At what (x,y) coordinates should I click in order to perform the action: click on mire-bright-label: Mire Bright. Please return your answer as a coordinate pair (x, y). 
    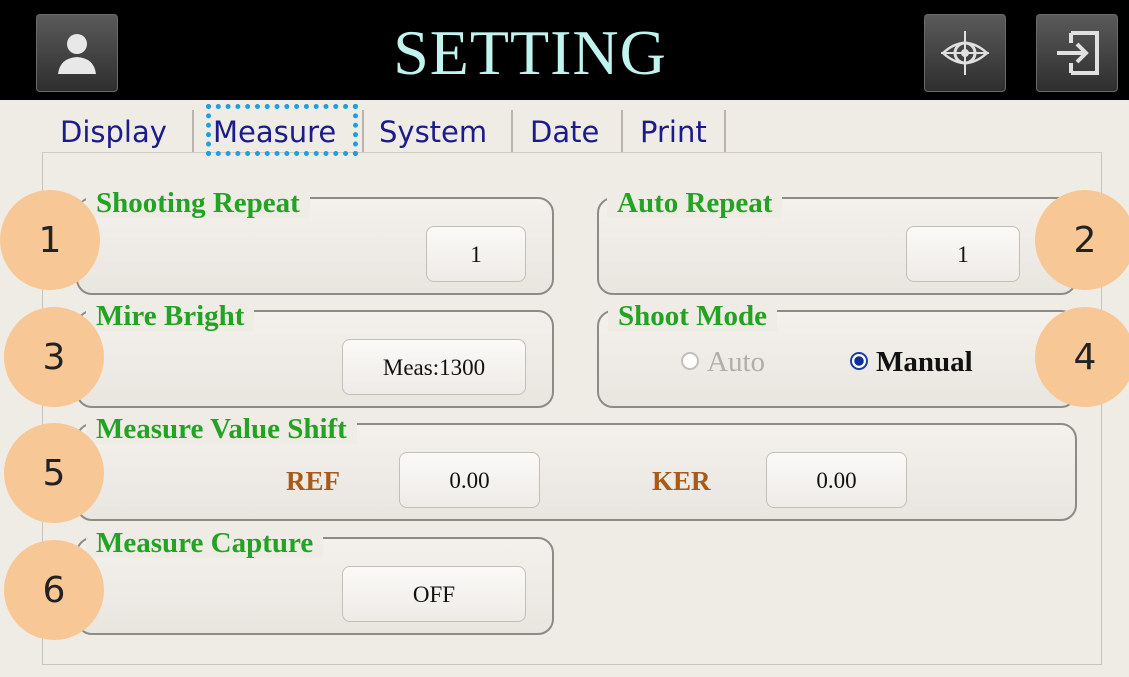
    Looking at the image, I should click on (170, 316).